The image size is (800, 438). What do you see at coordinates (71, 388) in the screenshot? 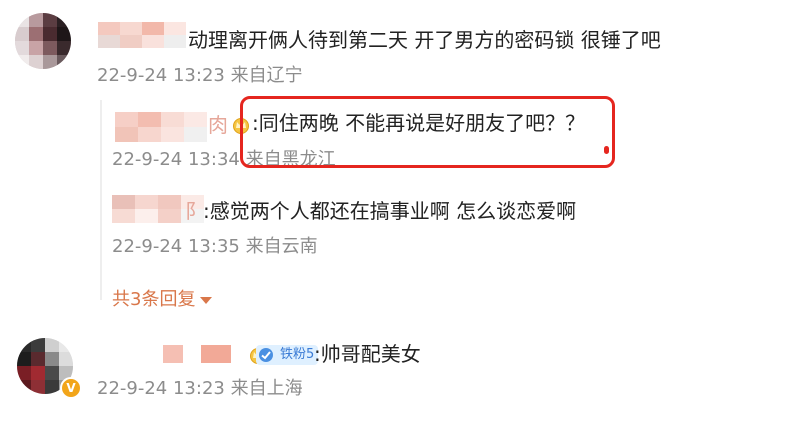
I see `verified-badge-icon: V` at bounding box center [71, 388].